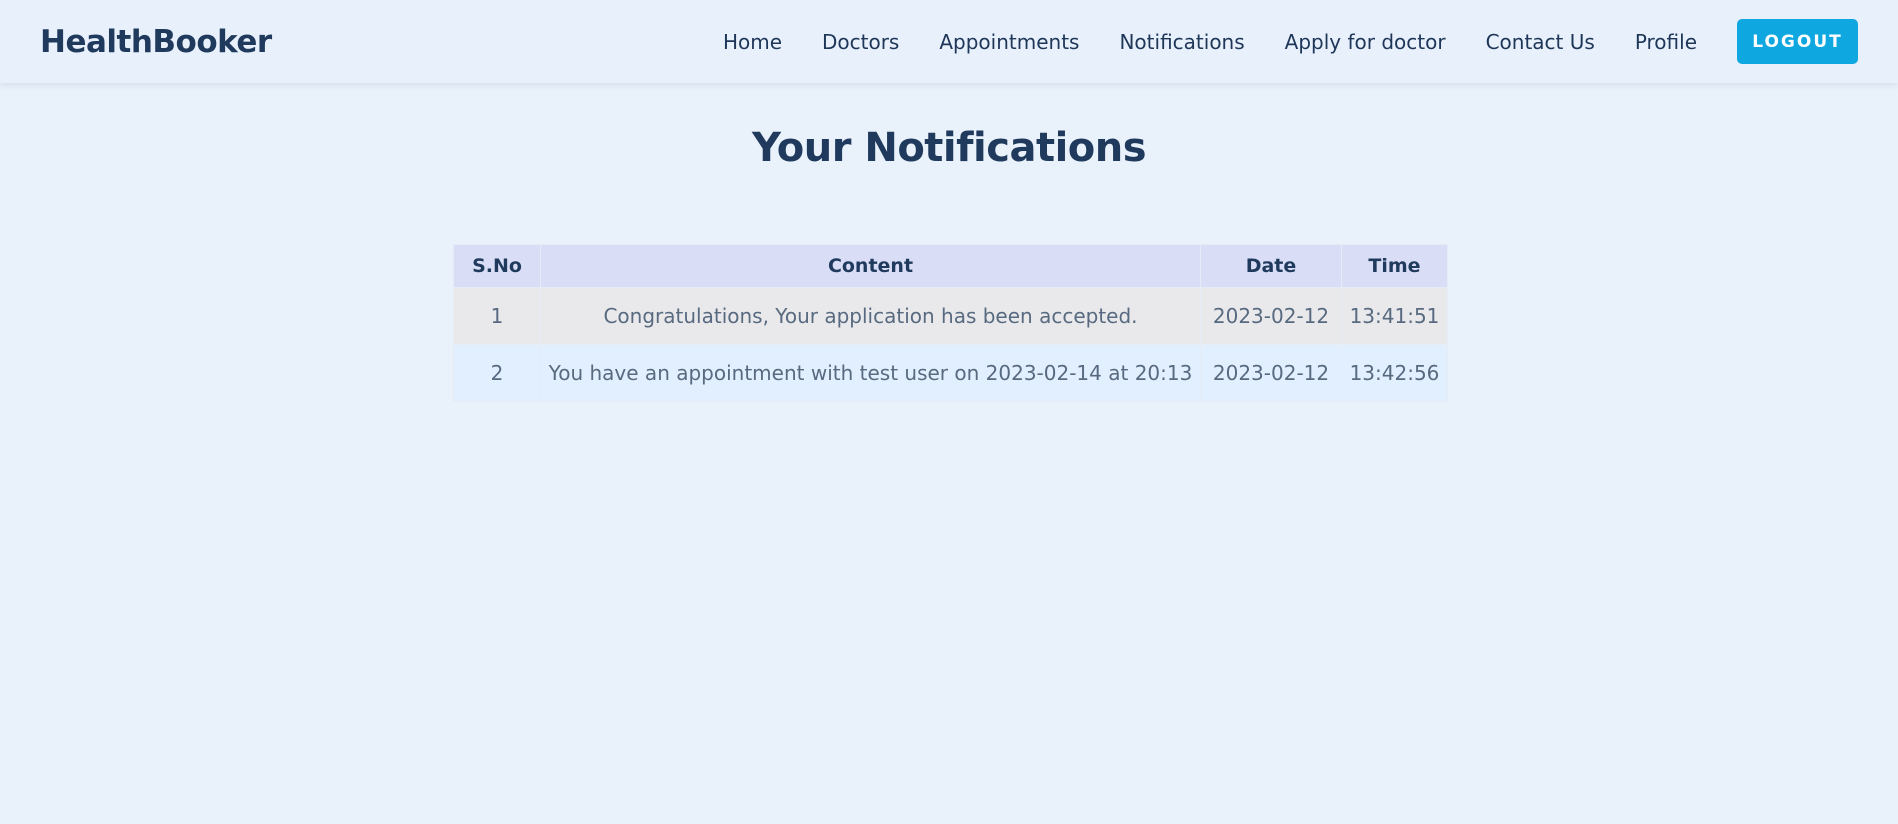  I want to click on nav-link-profile: Profile, so click(1666, 42).